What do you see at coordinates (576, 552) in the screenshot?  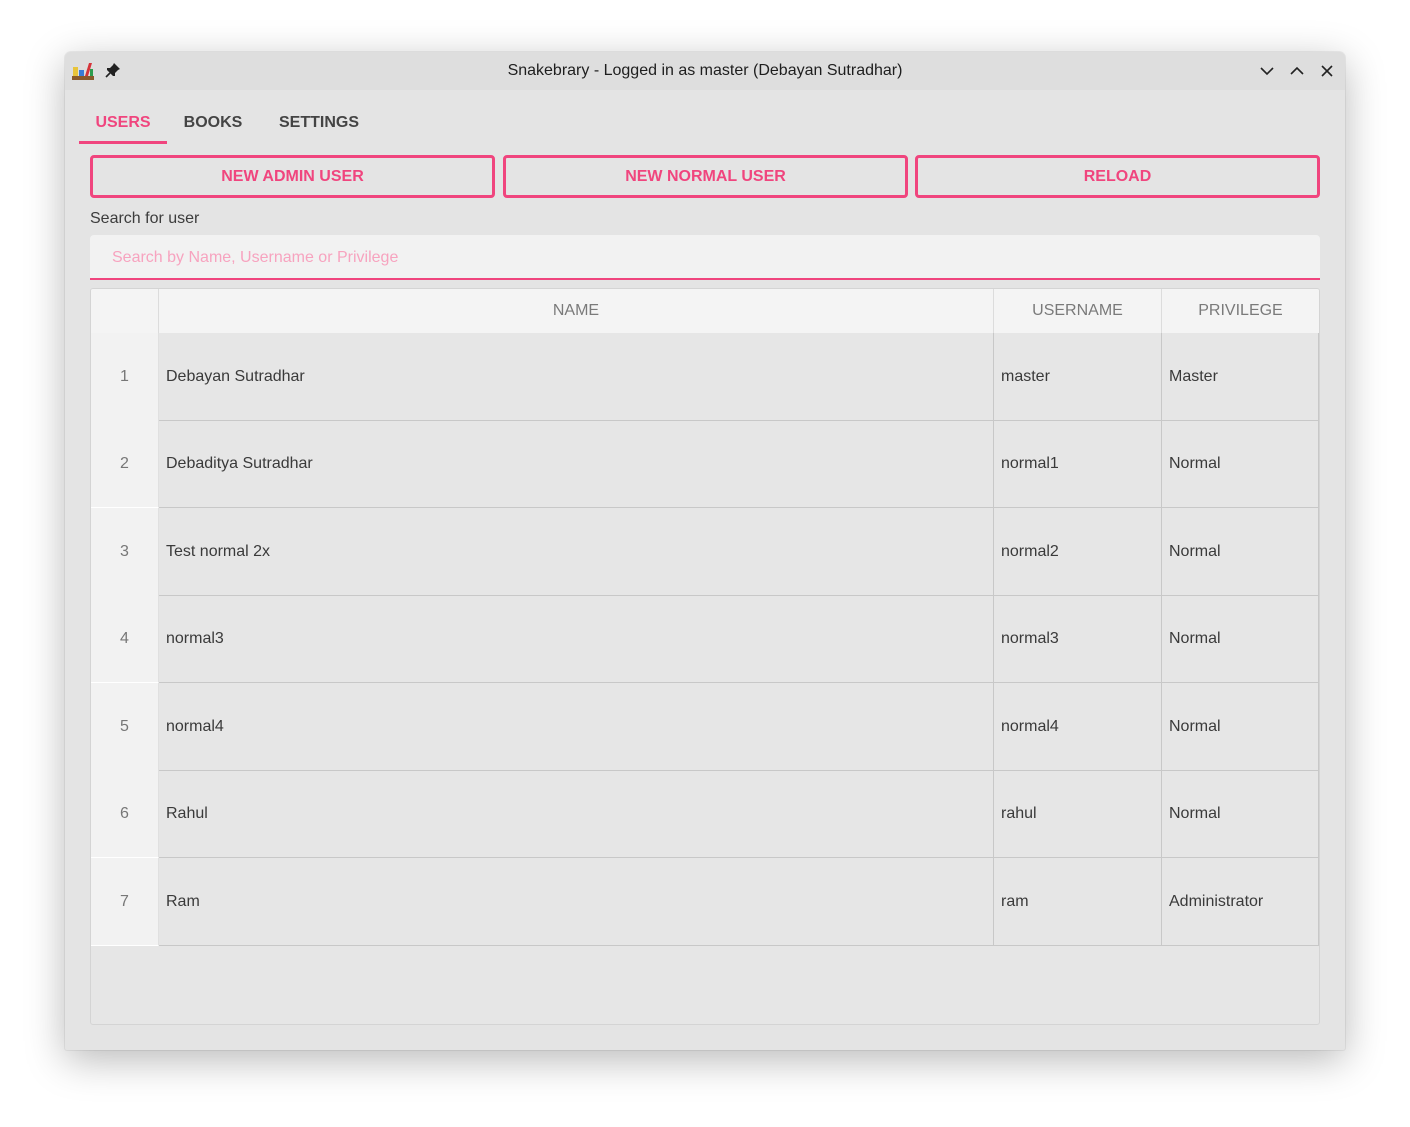 I see `name-cell: Test normal 2x` at bounding box center [576, 552].